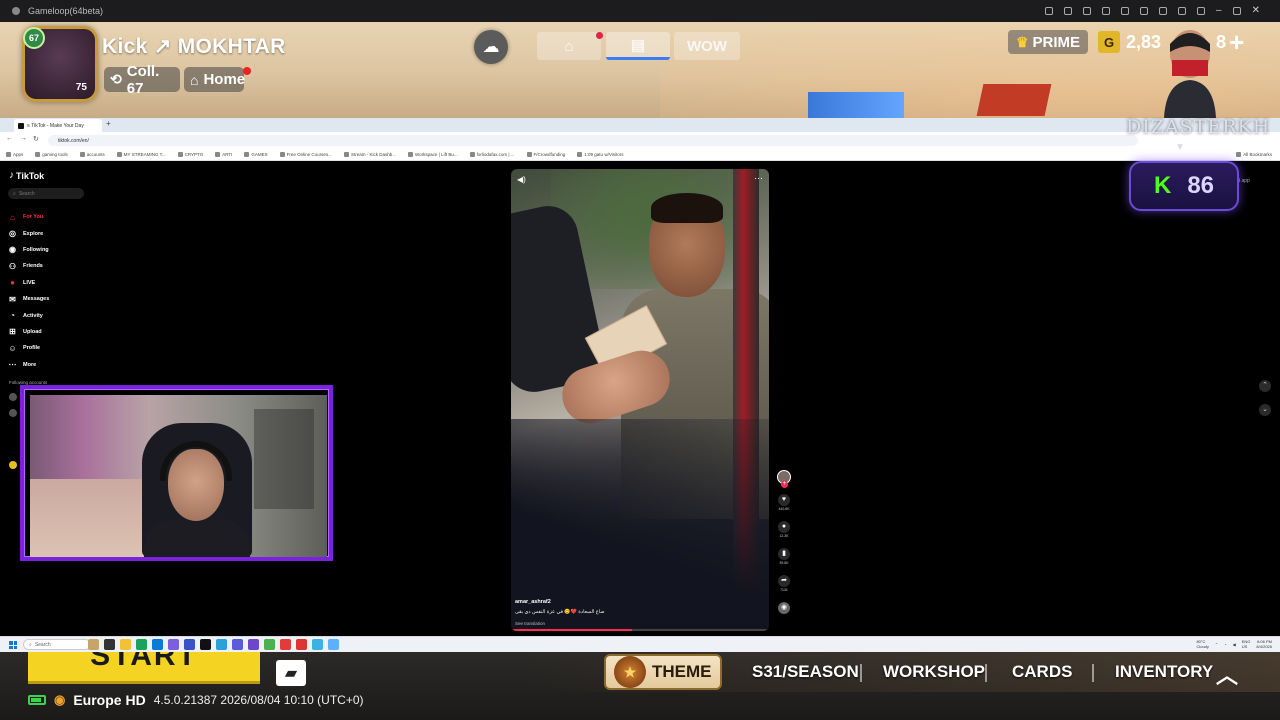 This screenshot has width=1280, height=720. I want to click on cloud-upload-button: ☁, so click(491, 47).